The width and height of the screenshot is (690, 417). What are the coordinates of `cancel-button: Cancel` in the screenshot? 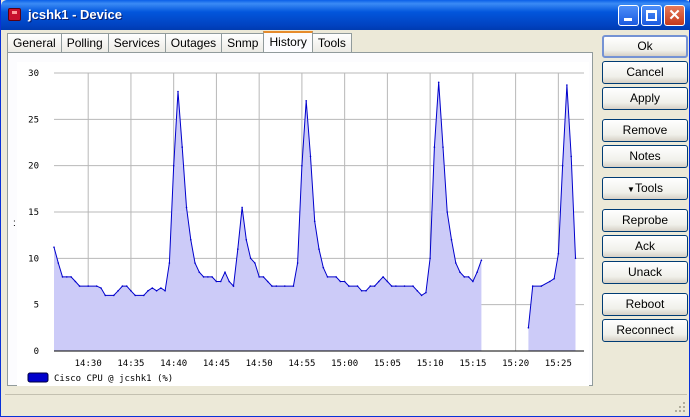 It's located at (645, 72).